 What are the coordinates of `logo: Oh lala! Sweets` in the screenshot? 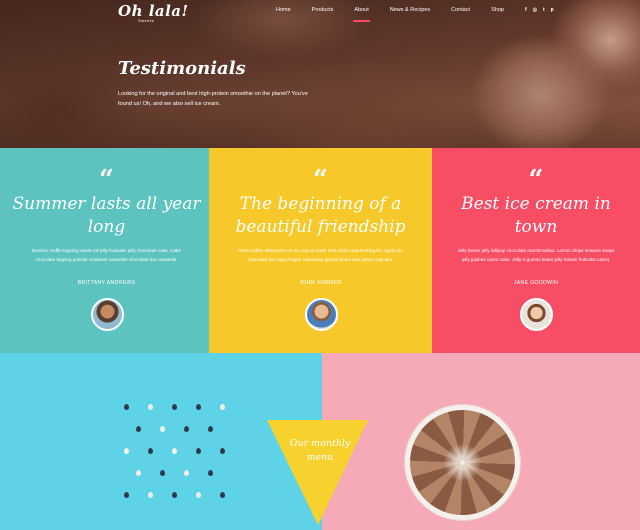 It's located at (153, 12).